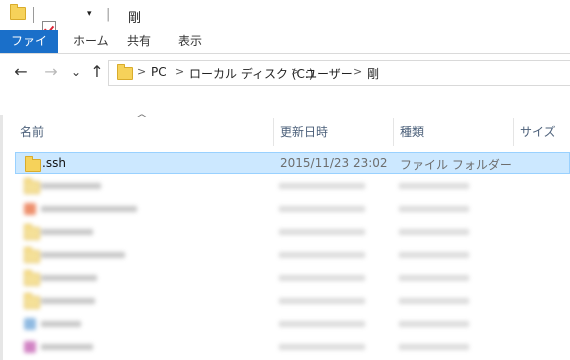 The width and height of the screenshot is (570, 360). What do you see at coordinates (51, 72) in the screenshot?
I see `forward-button: →` at bounding box center [51, 72].